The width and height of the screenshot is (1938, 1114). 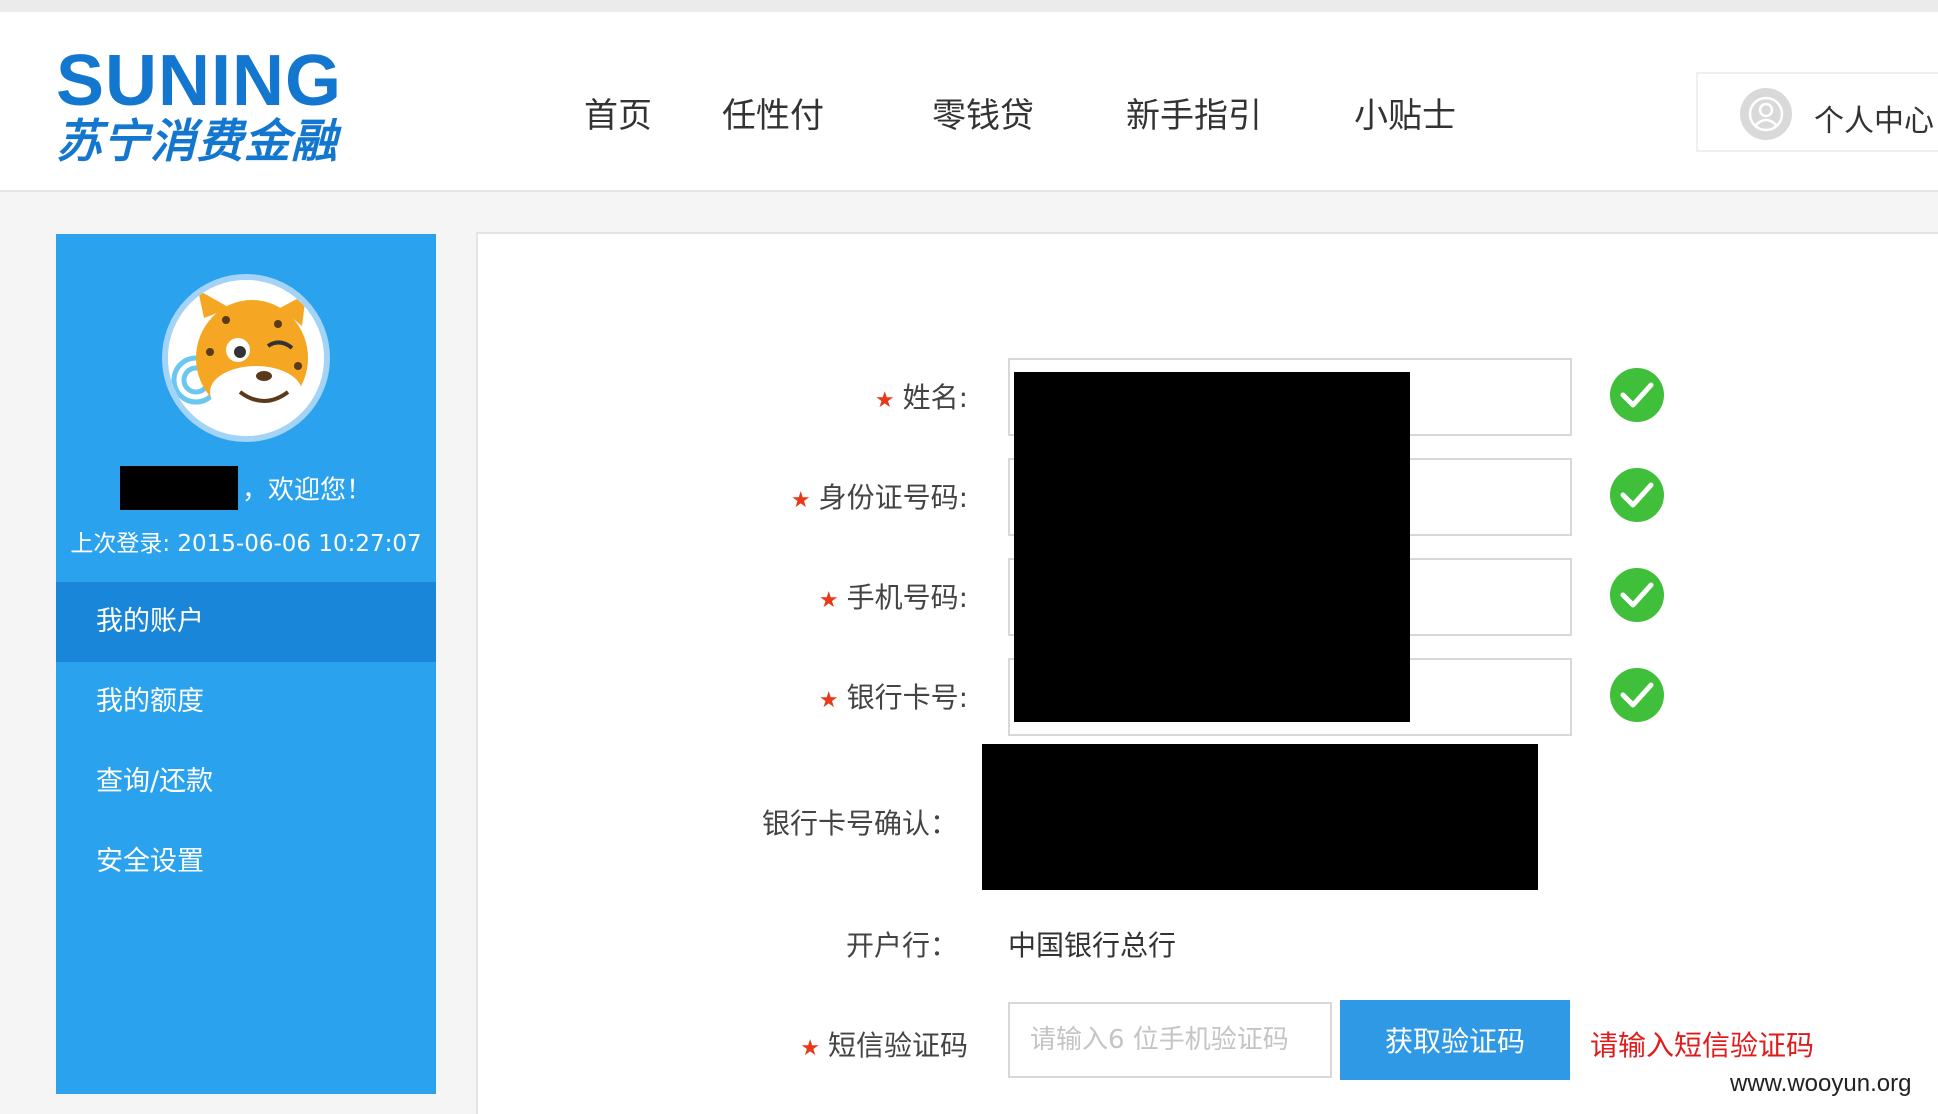 I want to click on nav-lingqiandai: 零钱贷, so click(x=983, y=112).